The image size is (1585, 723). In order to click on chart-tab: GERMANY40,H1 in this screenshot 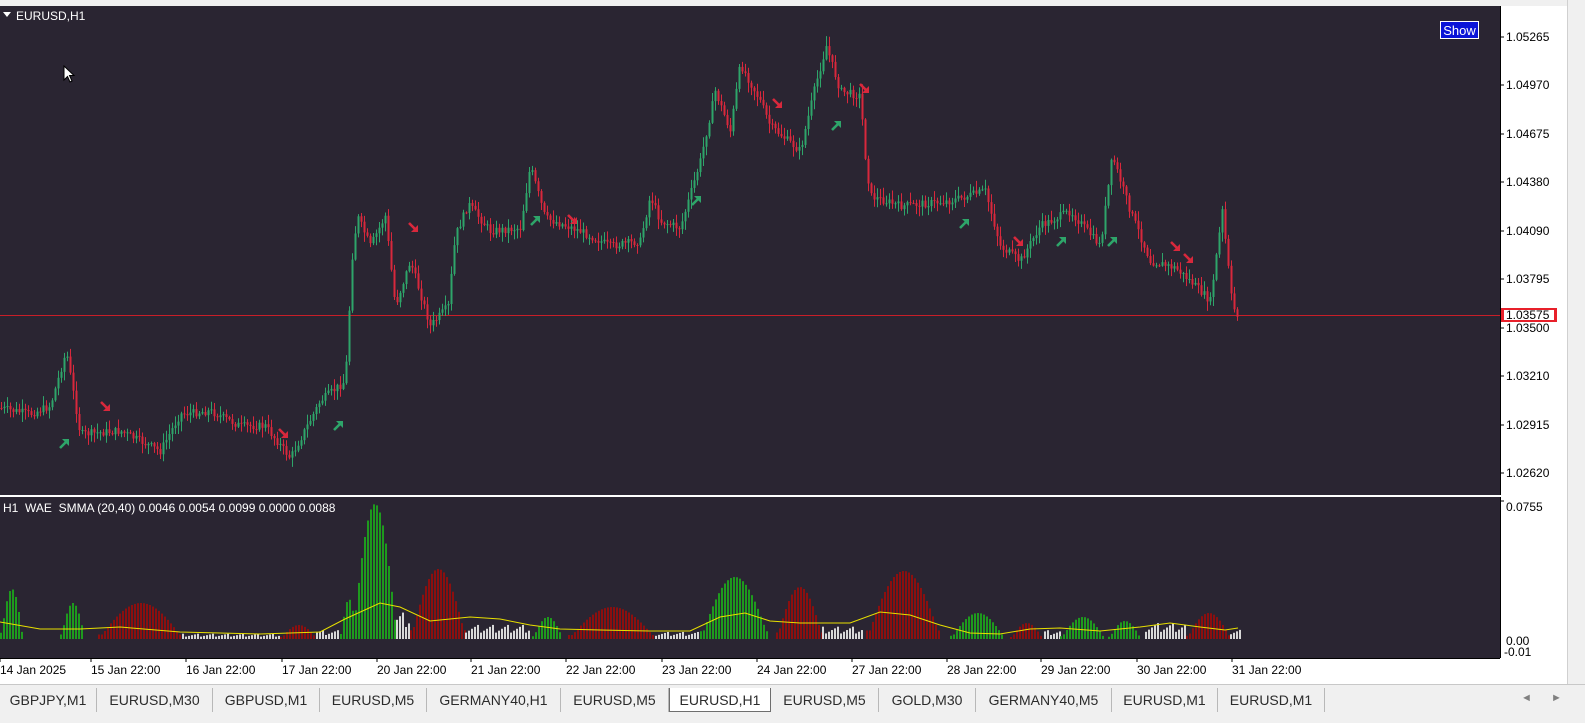, I will do `click(494, 700)`.